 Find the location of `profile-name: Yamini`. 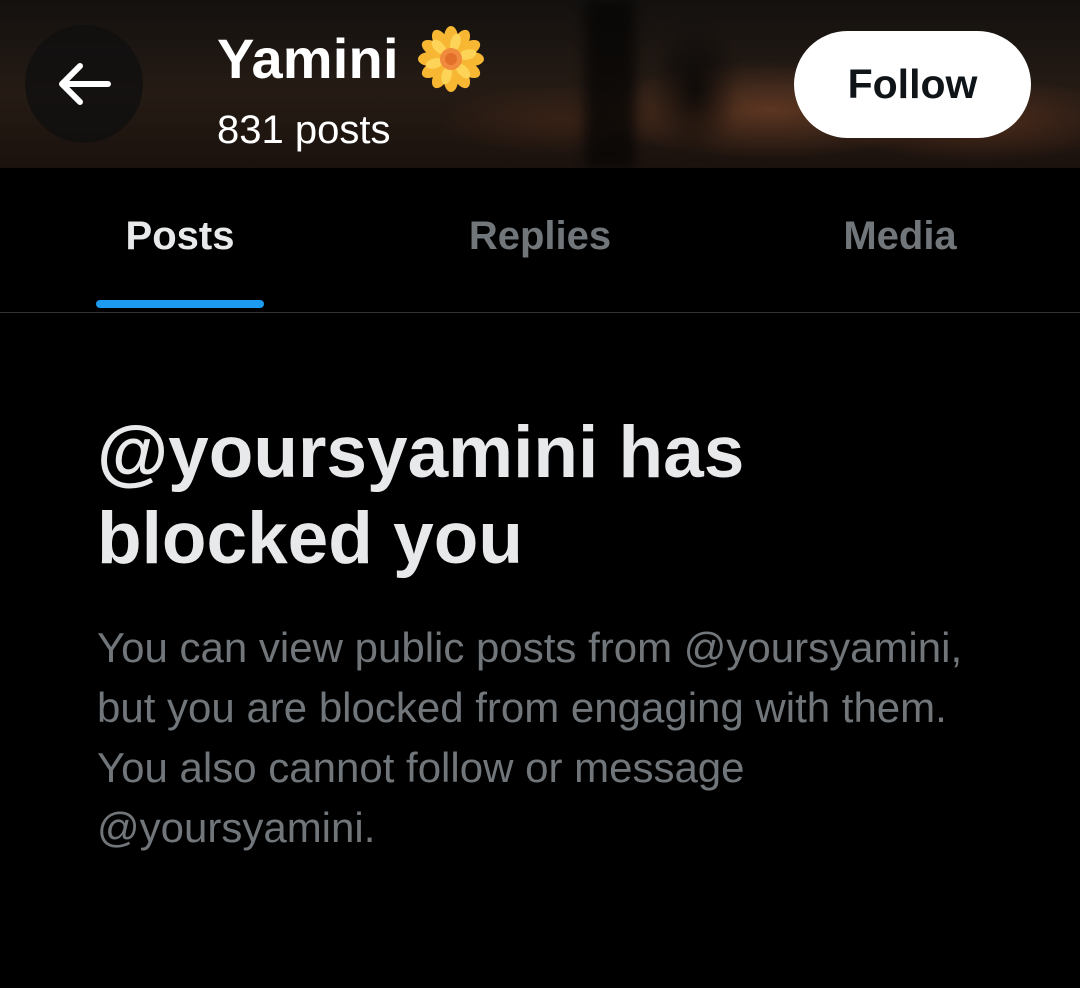

profile-name: Yamini is located at coordinates (308, 58).